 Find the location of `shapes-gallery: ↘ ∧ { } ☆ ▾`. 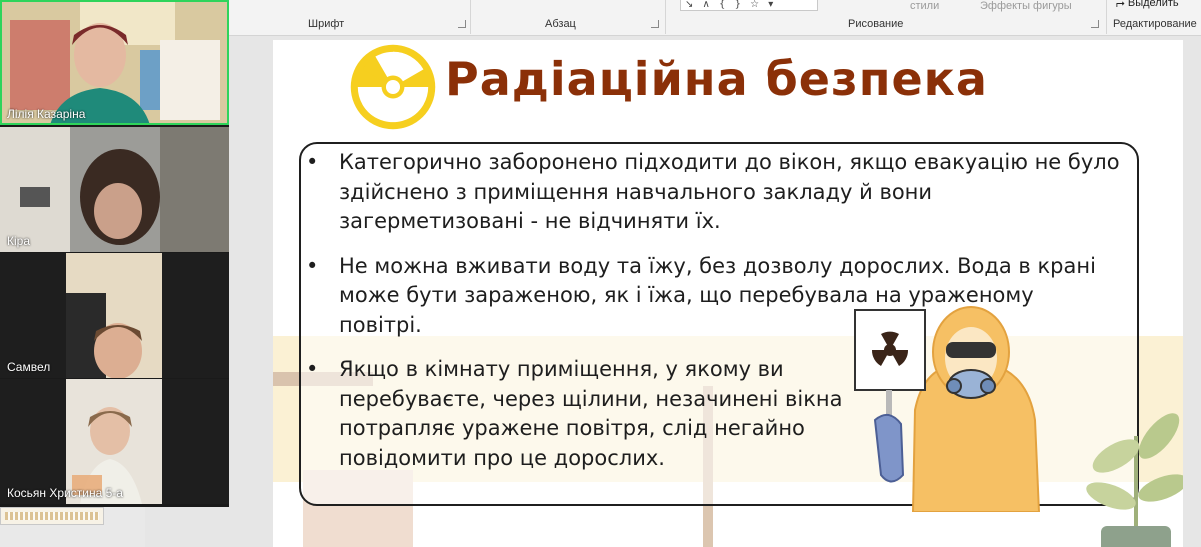

shapes-gallery: ↘ ∧ { } ☆ ▾ is located at coordinates (749, 5).